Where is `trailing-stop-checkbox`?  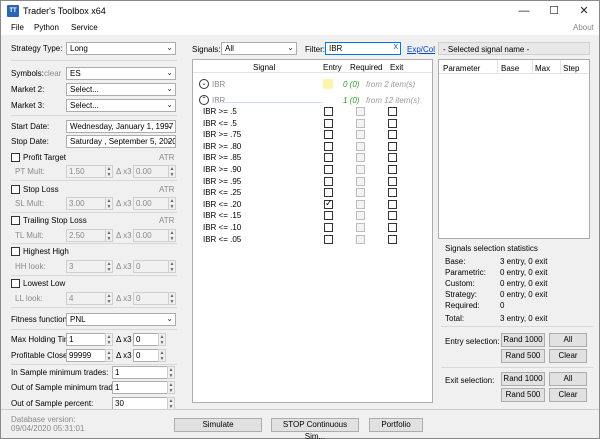
trailing-stop-checkbox is located at coordinates (15, 220).